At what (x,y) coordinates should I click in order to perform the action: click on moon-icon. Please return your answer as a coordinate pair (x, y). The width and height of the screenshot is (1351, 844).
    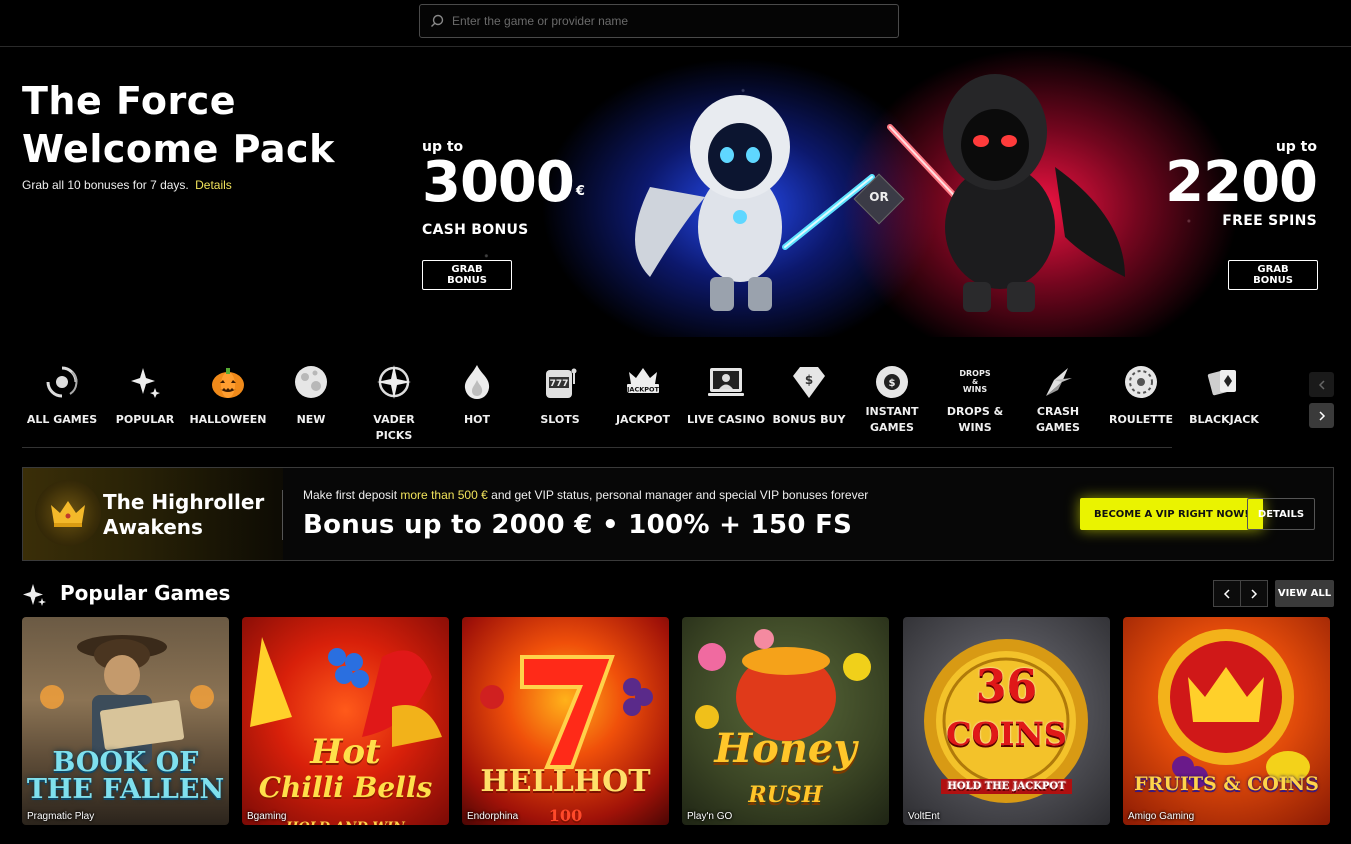
    Looking at the image, I should click on (311, 382).